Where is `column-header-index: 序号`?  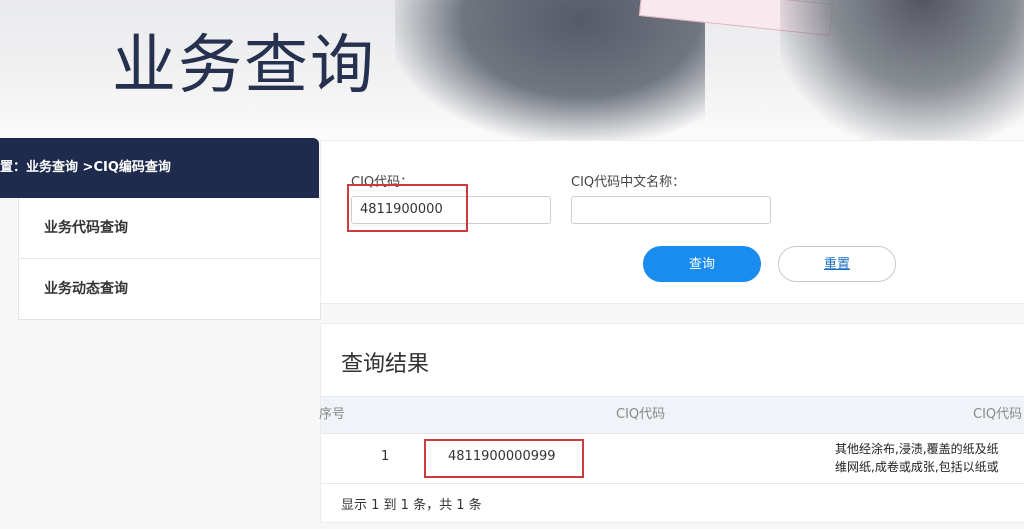 column-header-index: 序号 is located at coordinates (332, 414).